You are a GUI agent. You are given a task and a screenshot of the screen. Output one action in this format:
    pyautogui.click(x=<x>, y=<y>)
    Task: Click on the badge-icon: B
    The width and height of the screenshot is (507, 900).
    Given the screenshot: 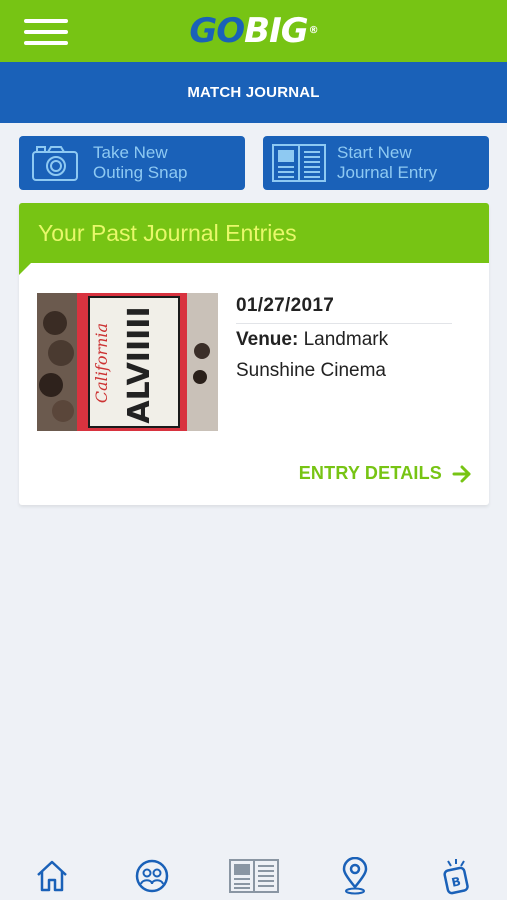 What is the action you would take?
    pyautogui.click(x=456, y=876)
    